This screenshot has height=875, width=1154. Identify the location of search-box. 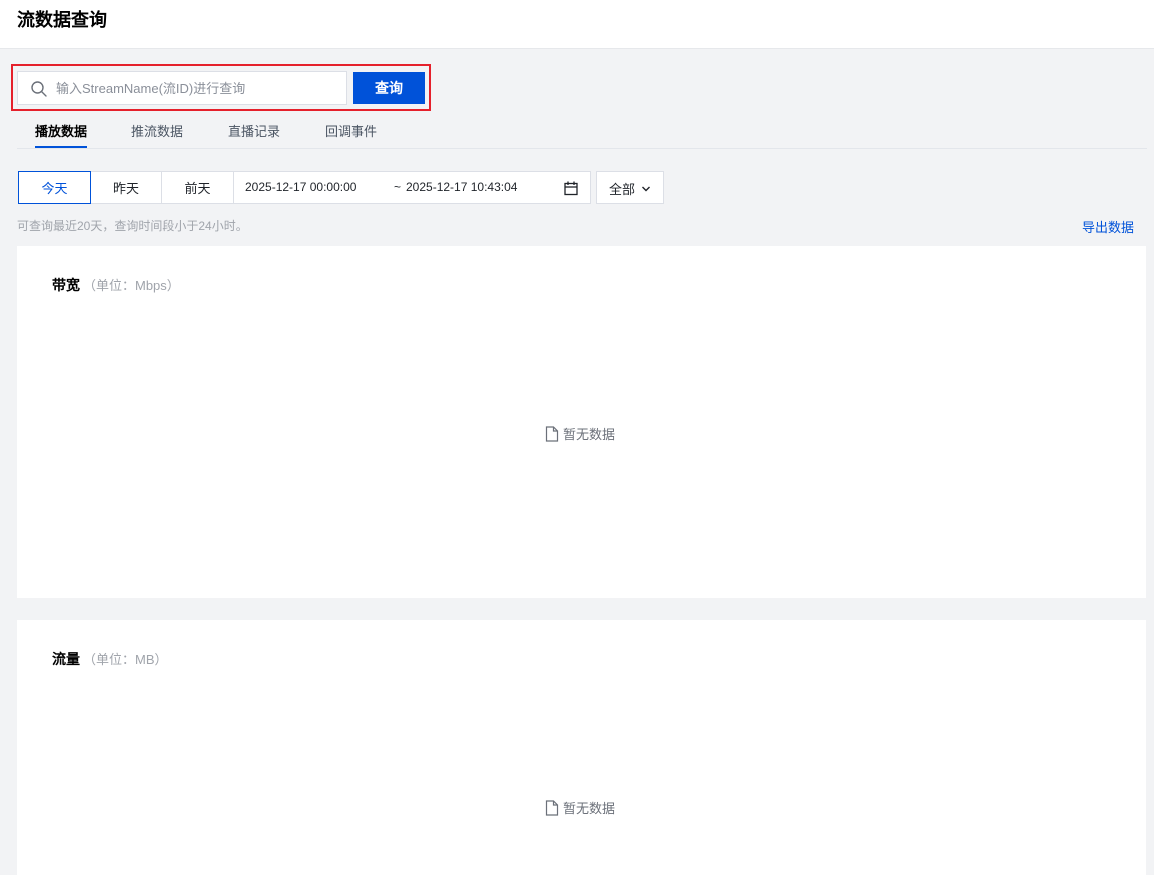
(182, 88).